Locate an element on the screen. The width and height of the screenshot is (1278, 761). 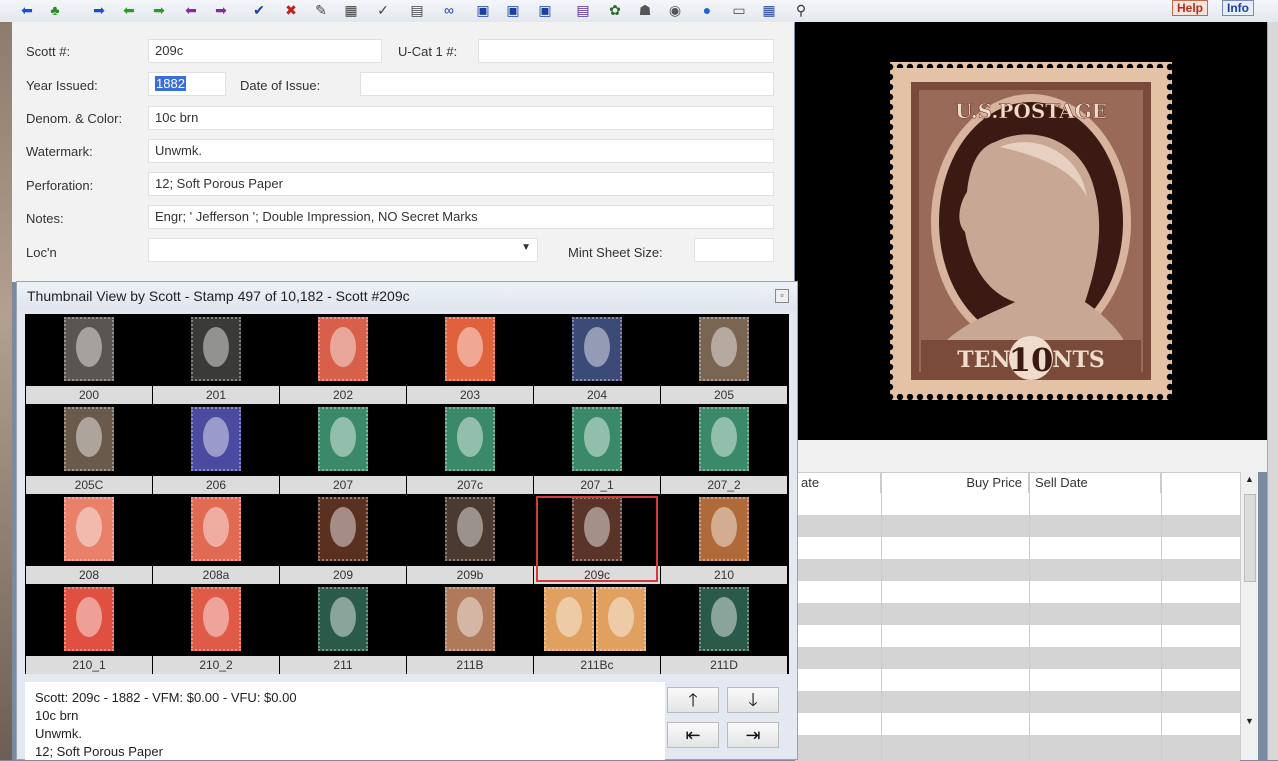
pin-icon: ⚲ is located at coordinates (801, 10).